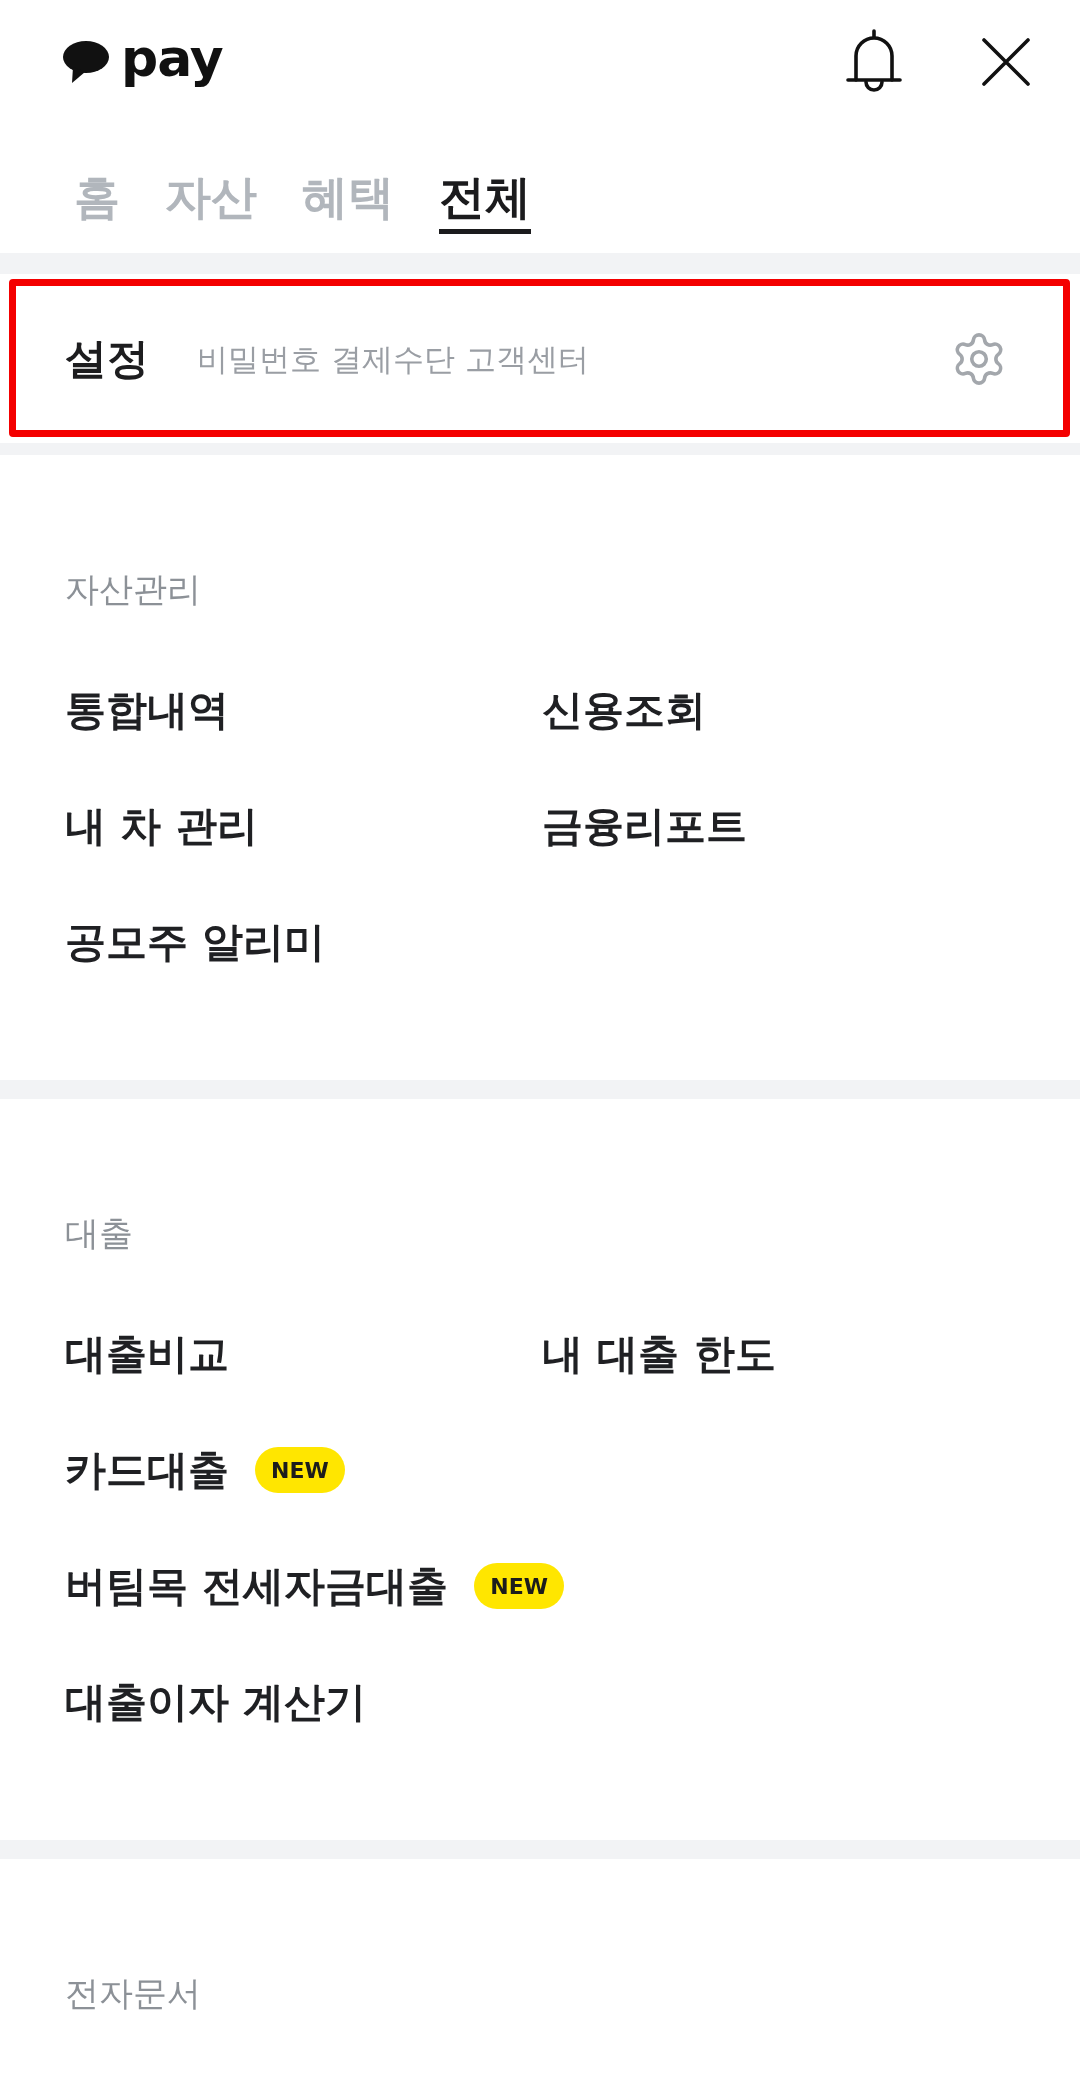 The image size is (1080, 2080). What do you see at coordinates (86, 62) in the screenshot?
I see `speech-bubble-icon` at bounding box center [86, 62].